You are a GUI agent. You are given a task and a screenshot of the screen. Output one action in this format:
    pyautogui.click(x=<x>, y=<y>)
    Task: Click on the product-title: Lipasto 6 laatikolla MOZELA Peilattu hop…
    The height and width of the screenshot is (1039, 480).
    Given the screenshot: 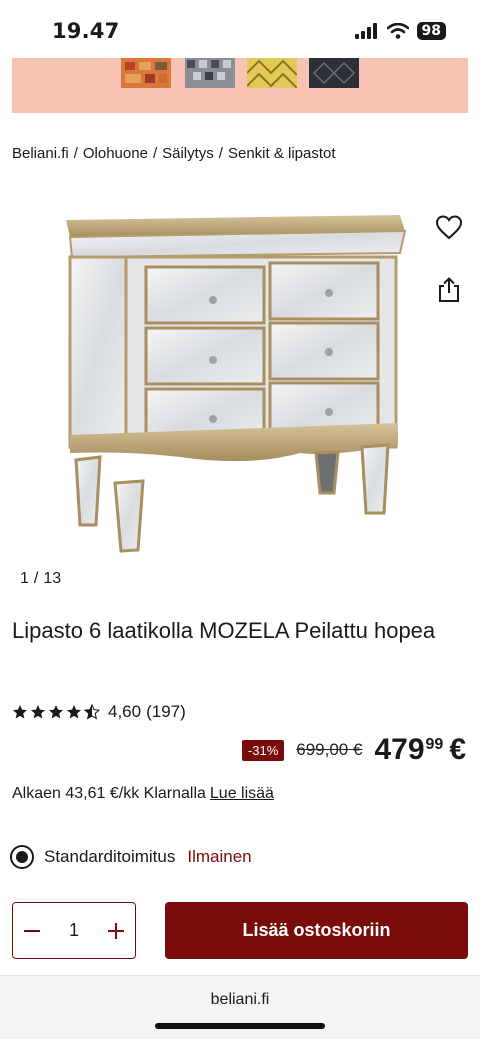 What is the action you would take?
    pyautogui.click(x=224, y=630)
    